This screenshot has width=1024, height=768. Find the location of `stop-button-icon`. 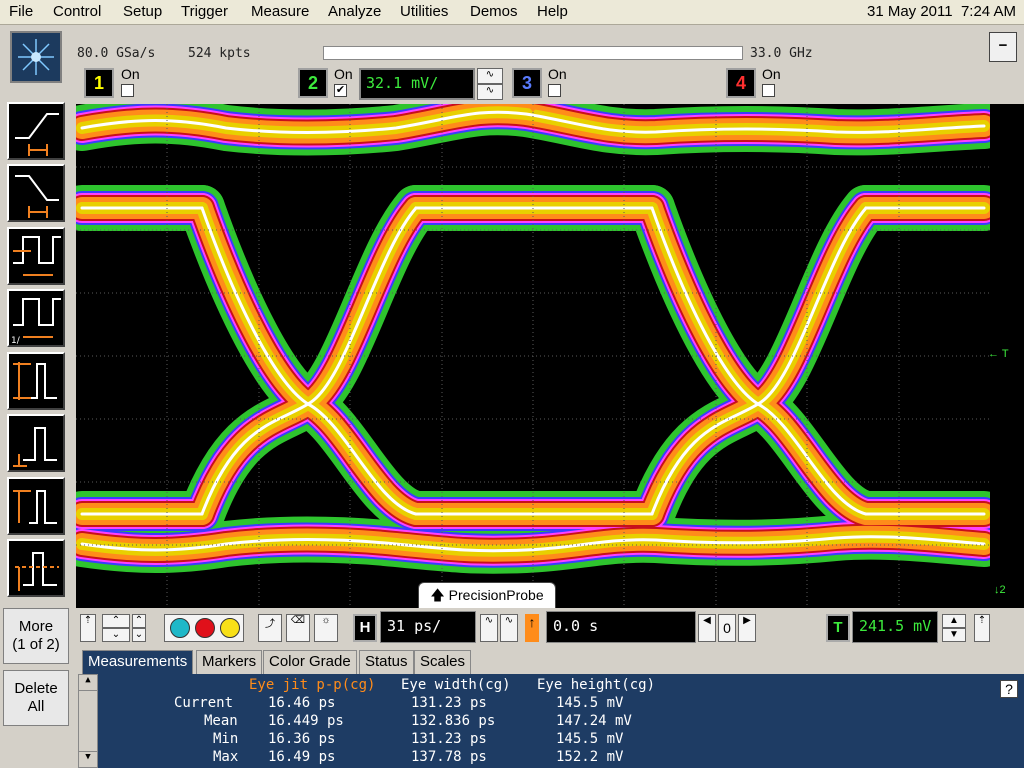

stop-button-icon is located at coordinates (205, 628).